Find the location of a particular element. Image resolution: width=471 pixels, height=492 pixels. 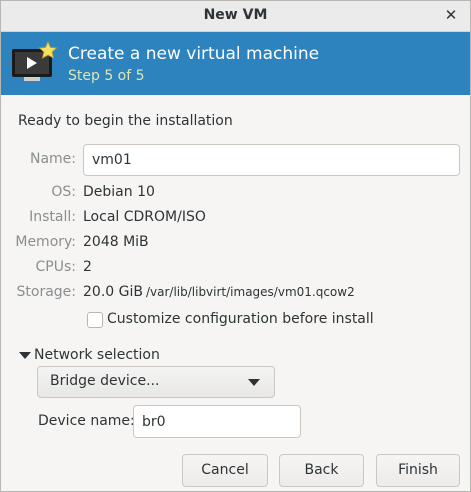

storage-size: 20.0 GiB is located at coordinates (113, 292).